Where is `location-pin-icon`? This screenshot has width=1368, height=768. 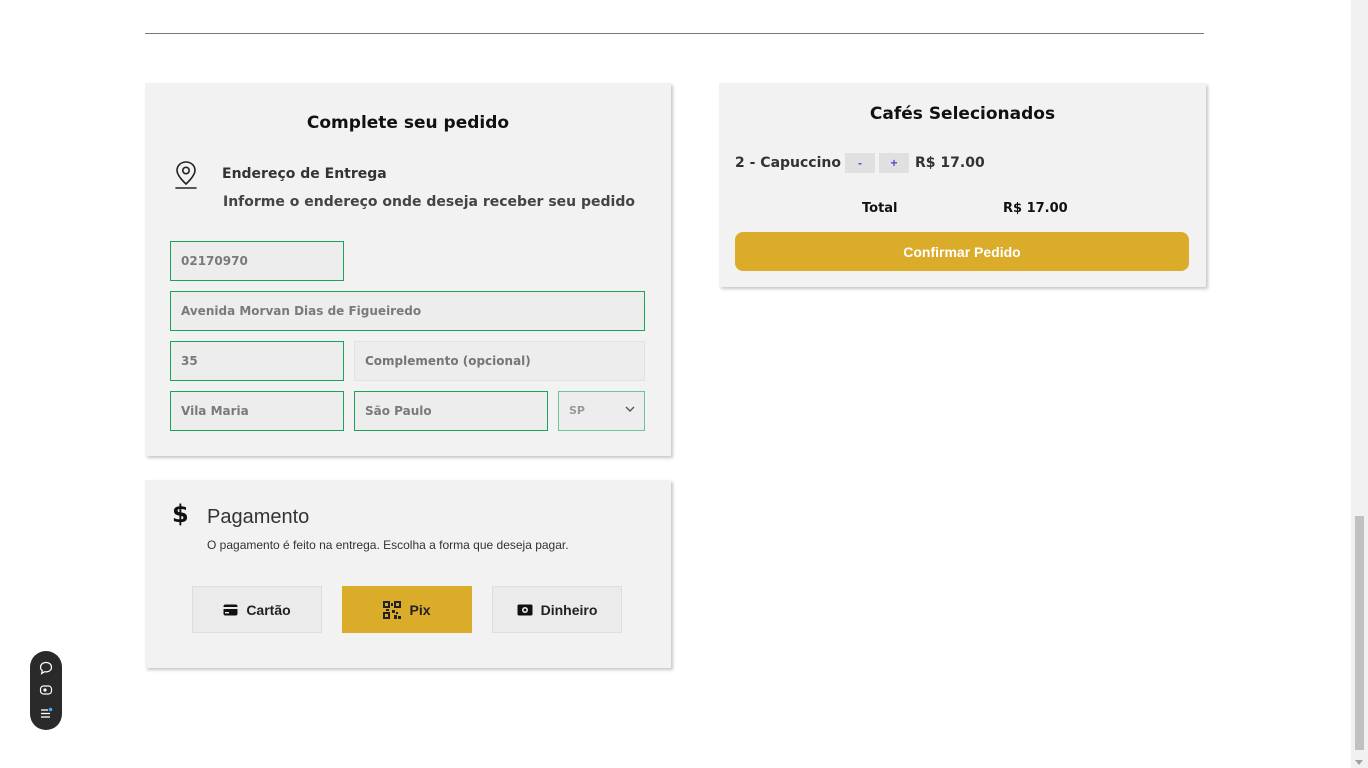 location-pin-icon is located at coordinates (186, 175).